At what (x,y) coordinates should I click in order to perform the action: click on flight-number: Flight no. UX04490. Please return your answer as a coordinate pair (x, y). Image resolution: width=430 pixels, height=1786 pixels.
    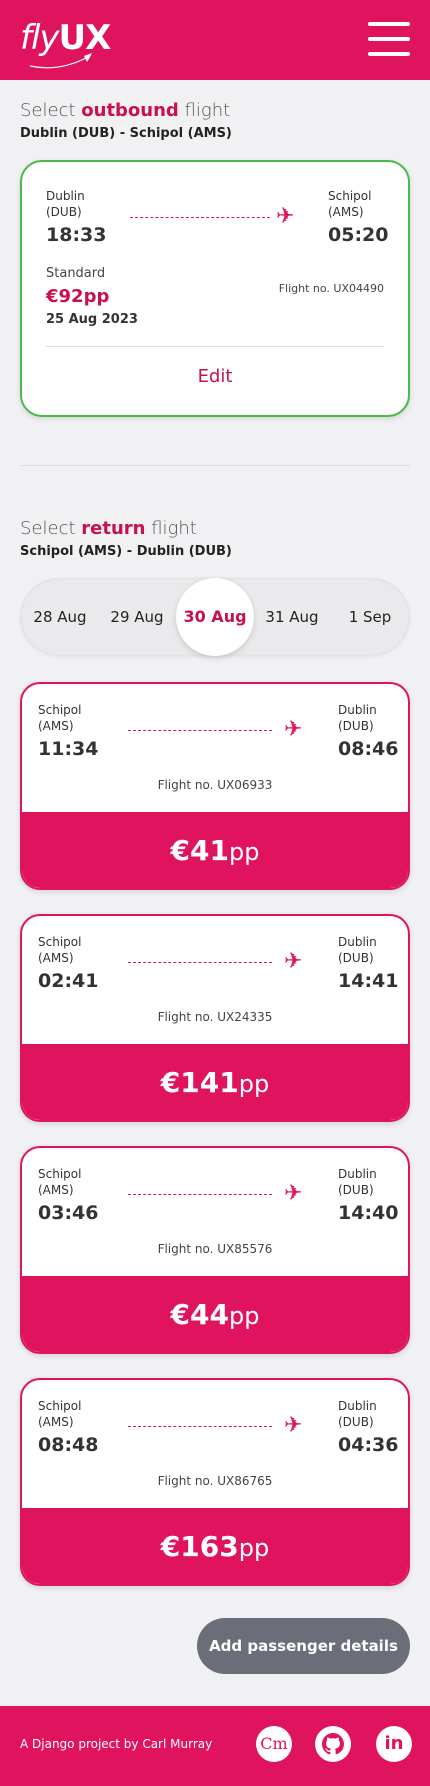
    Looking at the image, I should click on (331, 288).